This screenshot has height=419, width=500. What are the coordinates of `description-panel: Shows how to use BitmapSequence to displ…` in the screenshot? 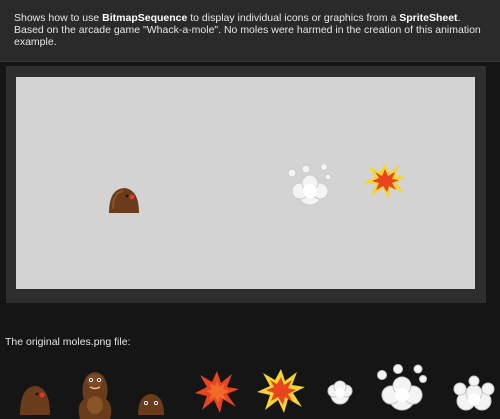 It's located at (250, 31).